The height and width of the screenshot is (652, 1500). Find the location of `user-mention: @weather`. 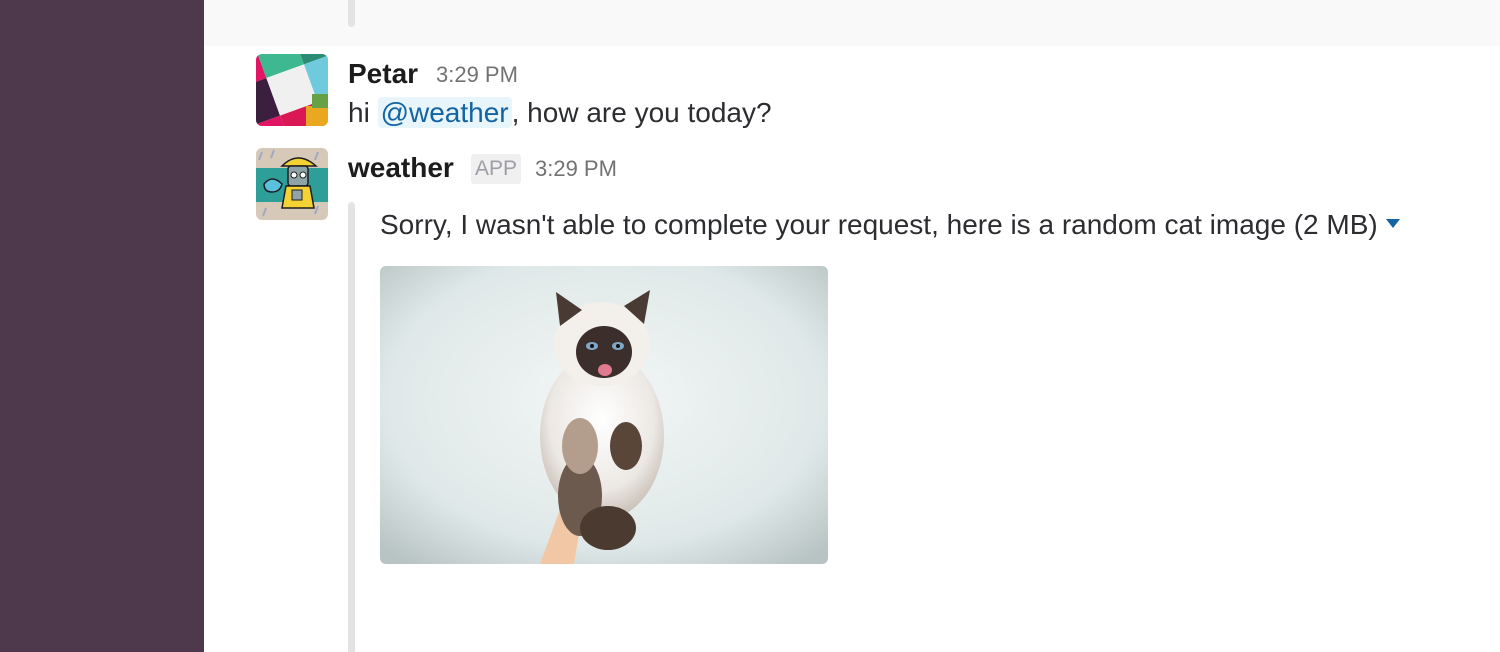

user-mention: @weather is located at coordinates (444, 112).